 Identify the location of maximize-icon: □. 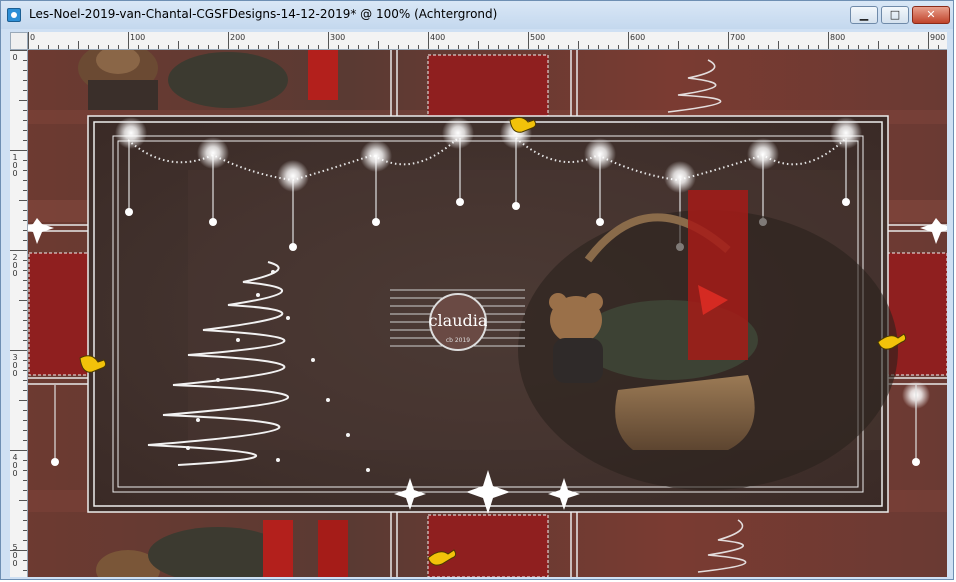
(895, 14).